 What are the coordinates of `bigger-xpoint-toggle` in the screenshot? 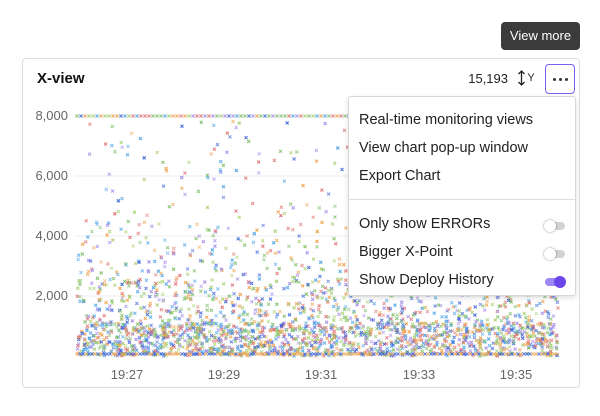 It's located at (554, 254).